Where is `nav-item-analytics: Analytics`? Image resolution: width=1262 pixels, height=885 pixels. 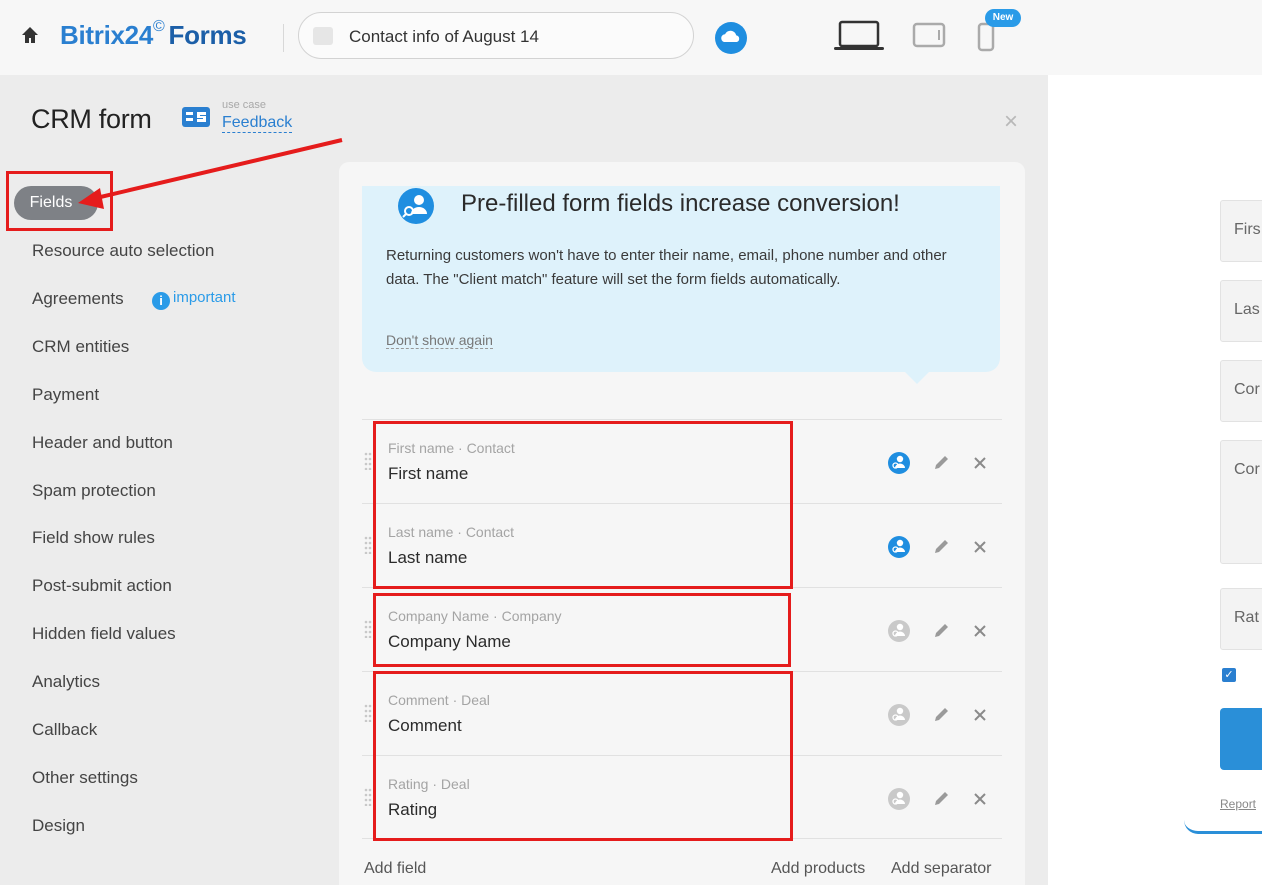
nav-item-analytics: Analytics is located at coordinates (66, 682).